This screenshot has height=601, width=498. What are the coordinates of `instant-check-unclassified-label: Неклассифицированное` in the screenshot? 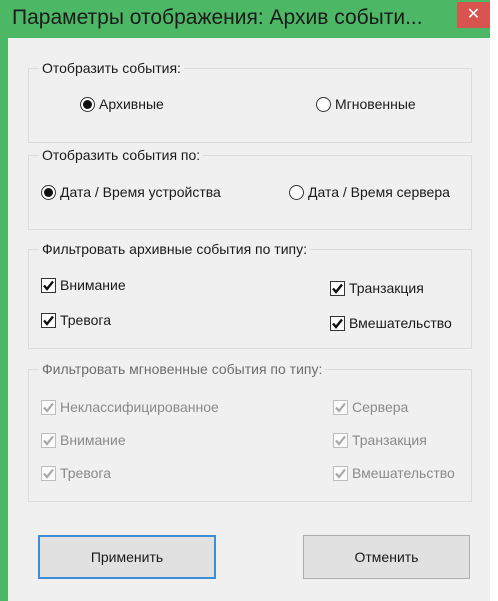 It's located at (139, 407).